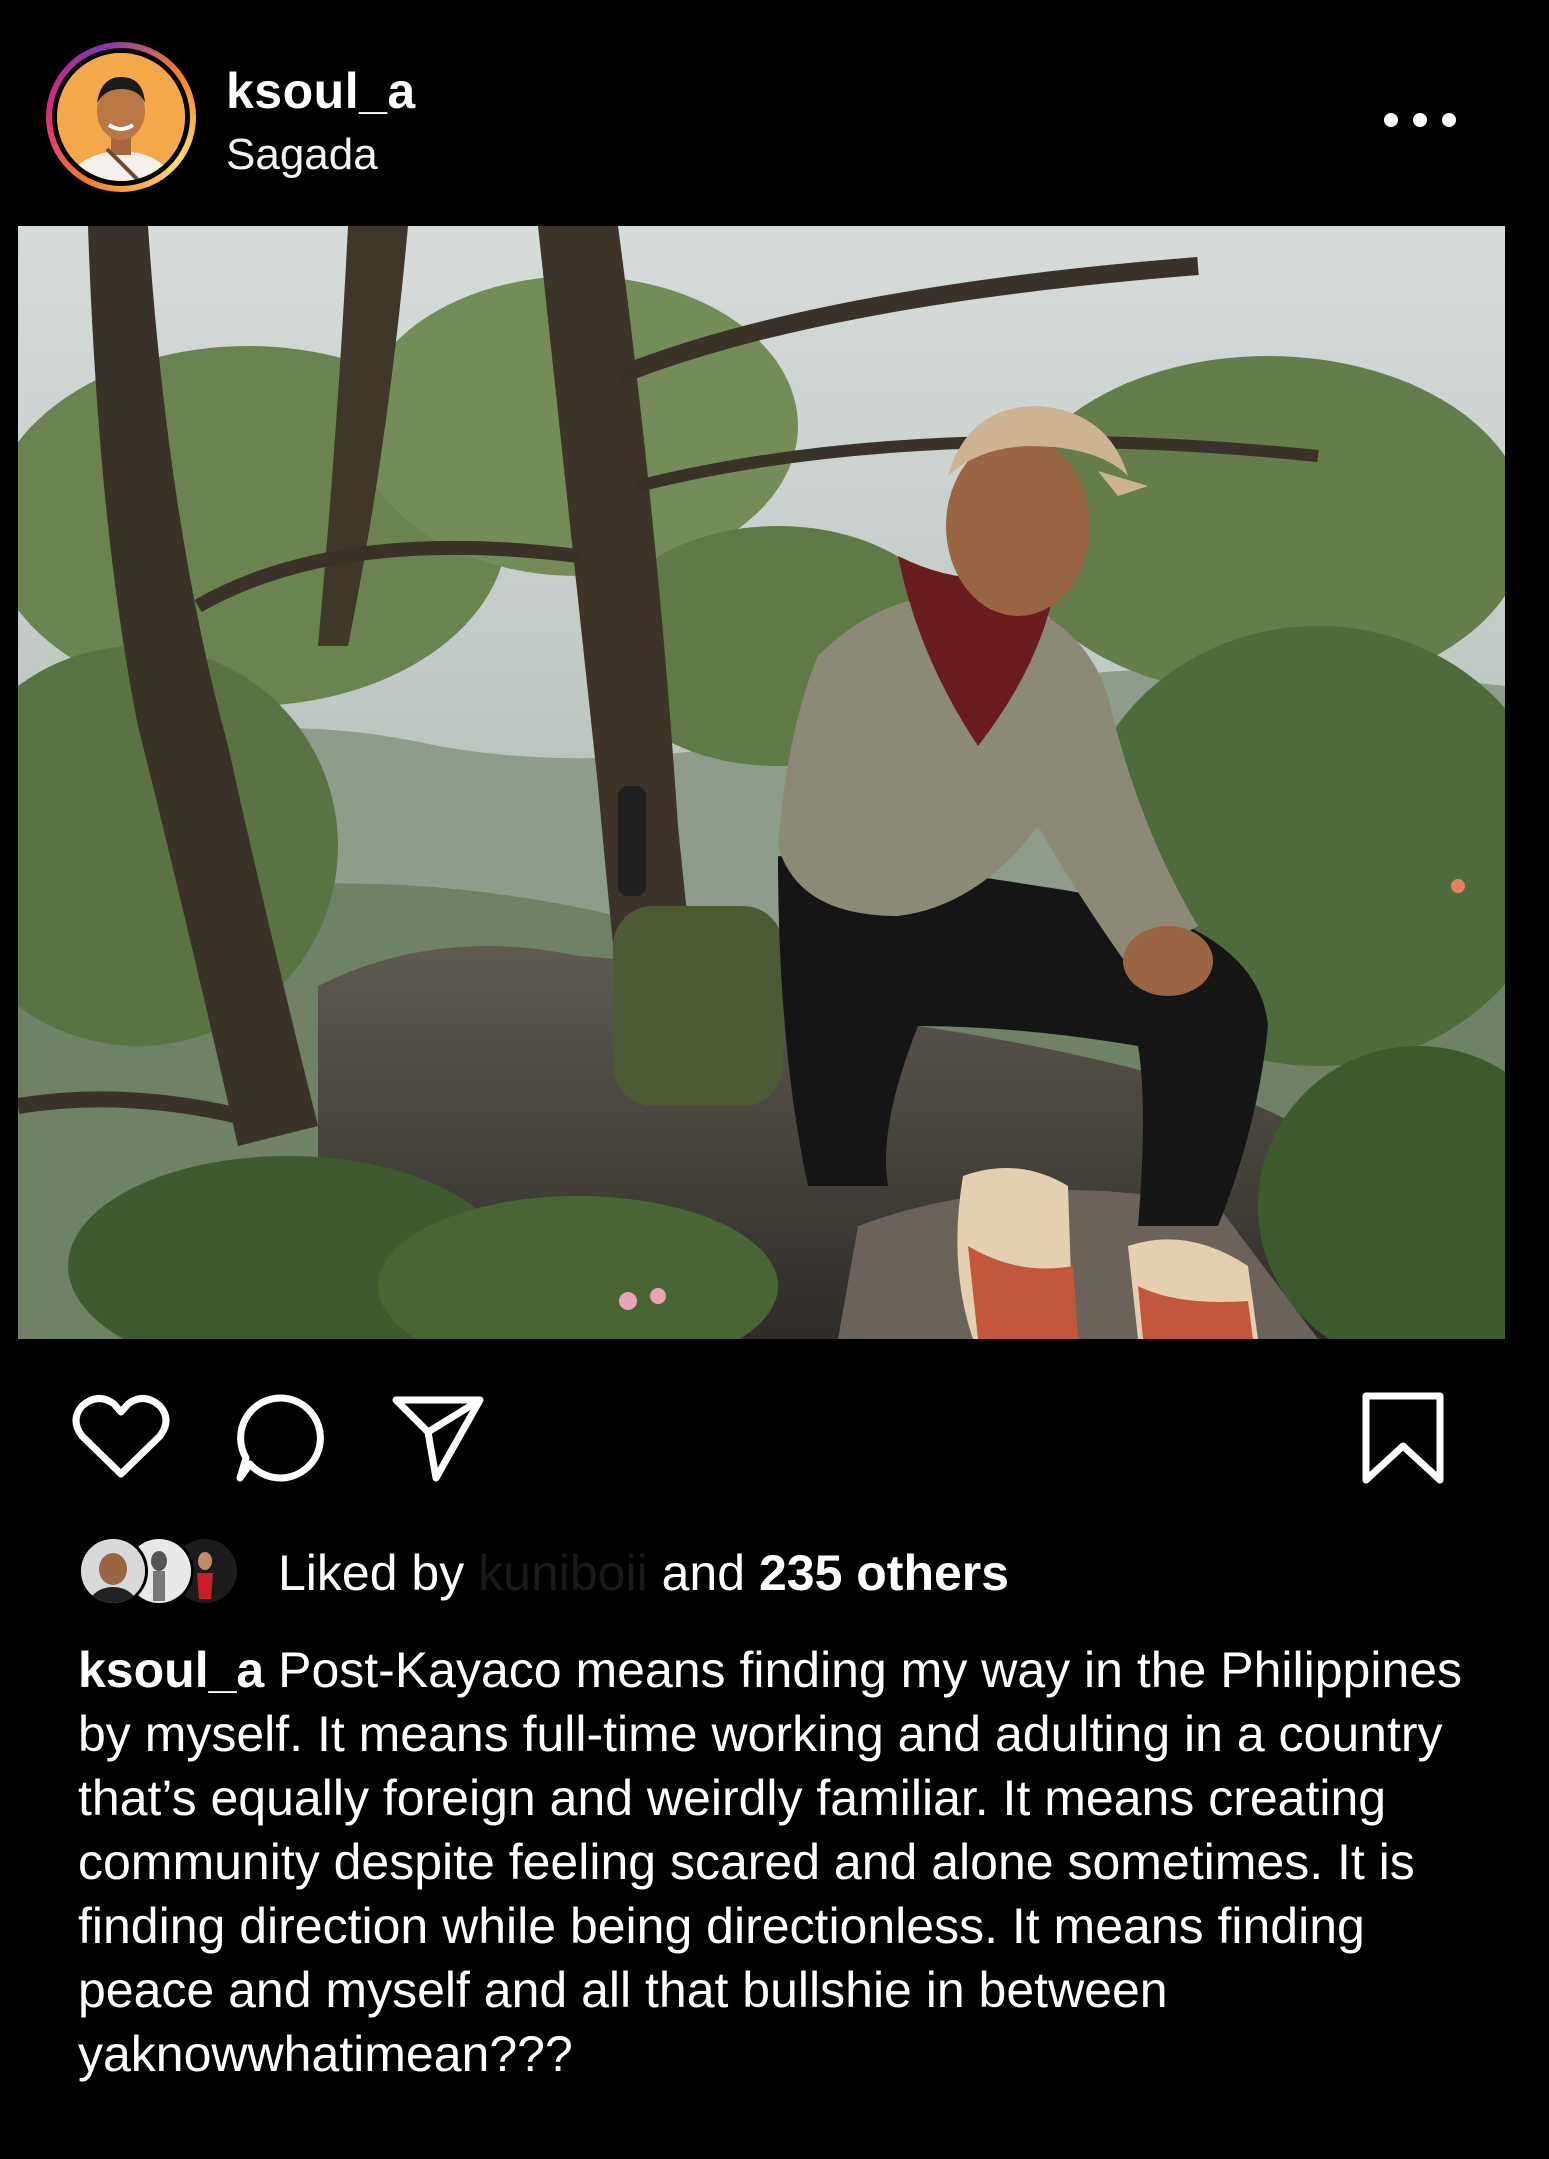 The image size is (1549, 2159). I want to click on liker-username: kuniboii, so click(563, 1573).